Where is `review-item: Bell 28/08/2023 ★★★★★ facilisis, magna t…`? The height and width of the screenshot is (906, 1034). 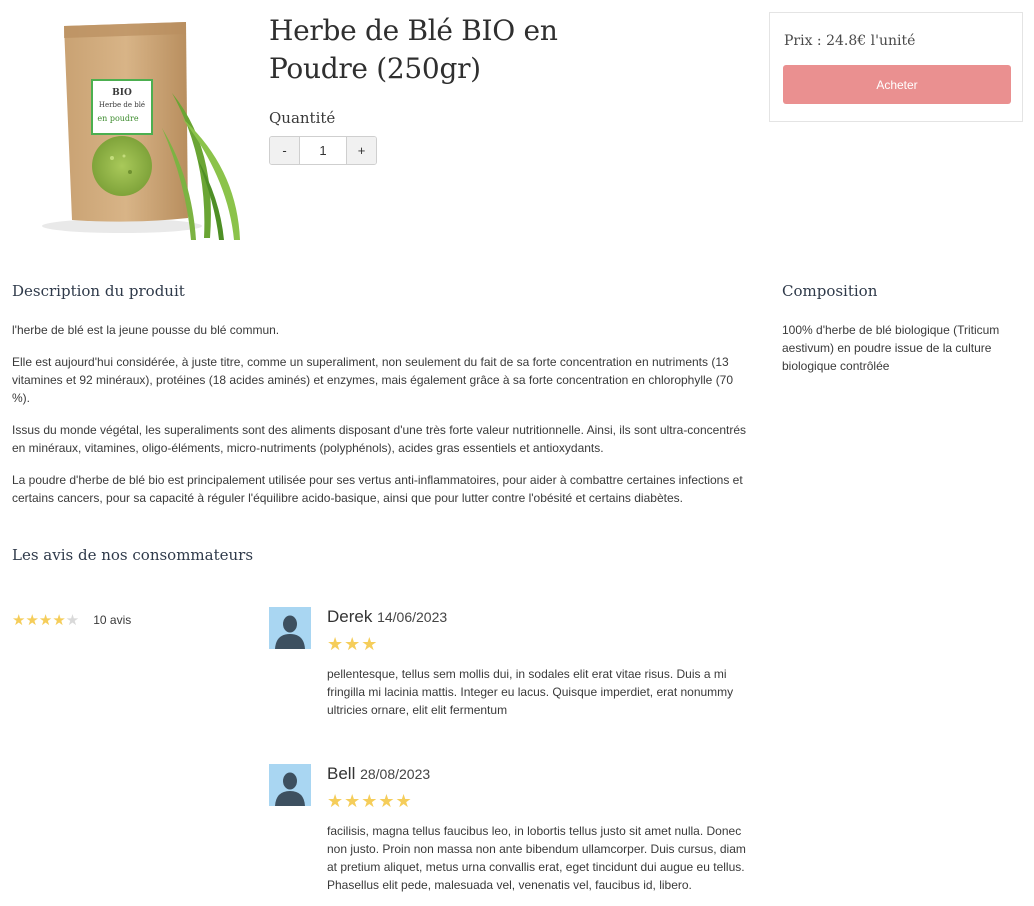
review-item: Bell 28/08/2023 ★★★★★ facilisis, magna t… is located at coordinates (514, 834).